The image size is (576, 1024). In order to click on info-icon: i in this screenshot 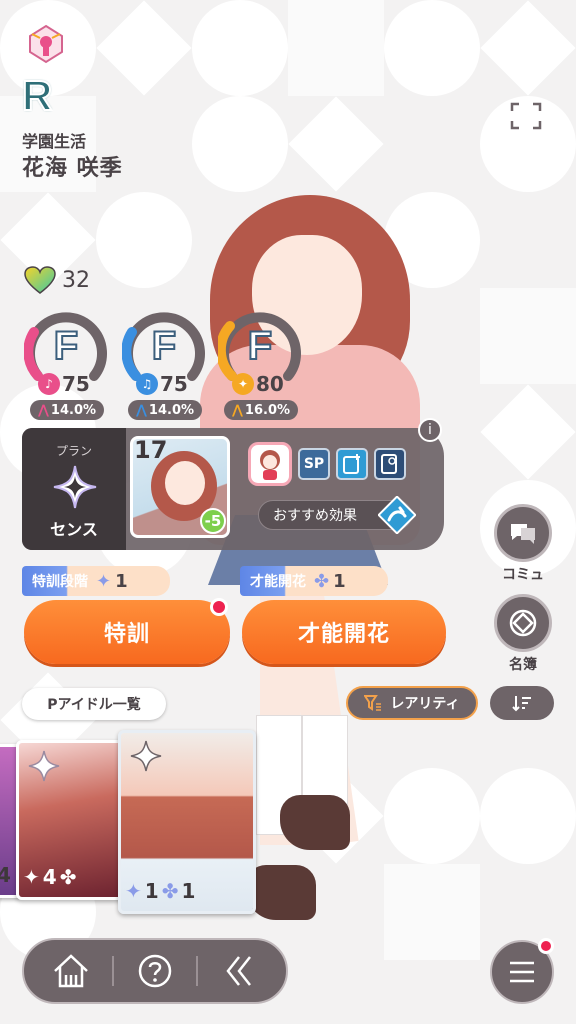, I will do `click(430, 430)`.